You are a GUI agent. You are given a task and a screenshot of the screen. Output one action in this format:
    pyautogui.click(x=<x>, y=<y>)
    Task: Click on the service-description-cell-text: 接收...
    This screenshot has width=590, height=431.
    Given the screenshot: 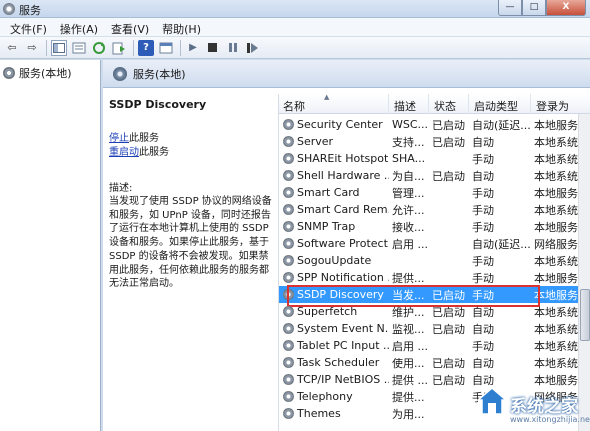 What is the action you would take?
    pyautogui.click(x=408, y=227)
    